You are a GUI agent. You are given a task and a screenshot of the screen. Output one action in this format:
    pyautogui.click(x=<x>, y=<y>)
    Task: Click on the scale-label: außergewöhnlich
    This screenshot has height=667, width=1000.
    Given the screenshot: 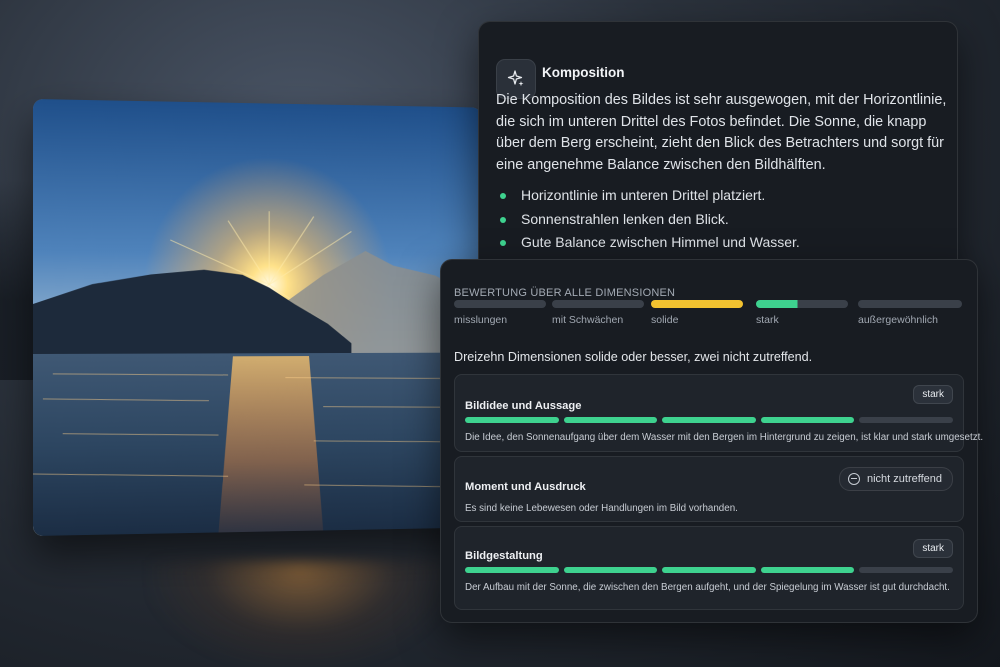 What is the action you would take?
    pyautogui.click(x=910, y=320)
    